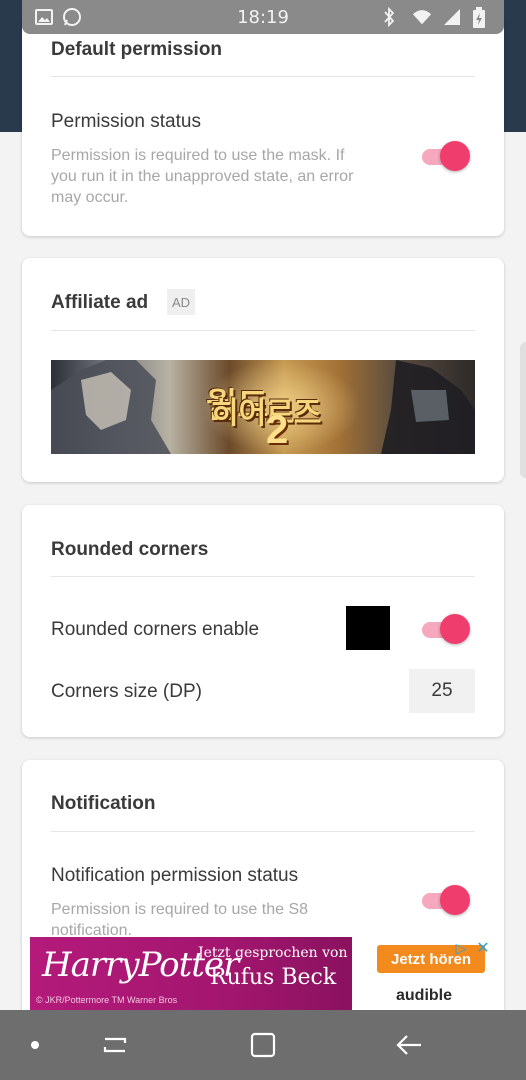 Image resolution: width=526 pixels, height=1080 pixels. What do you see at coordinates (137, 49) in the screenshot?
I see `card-title: Default permission` at bounding box center [137, 49].